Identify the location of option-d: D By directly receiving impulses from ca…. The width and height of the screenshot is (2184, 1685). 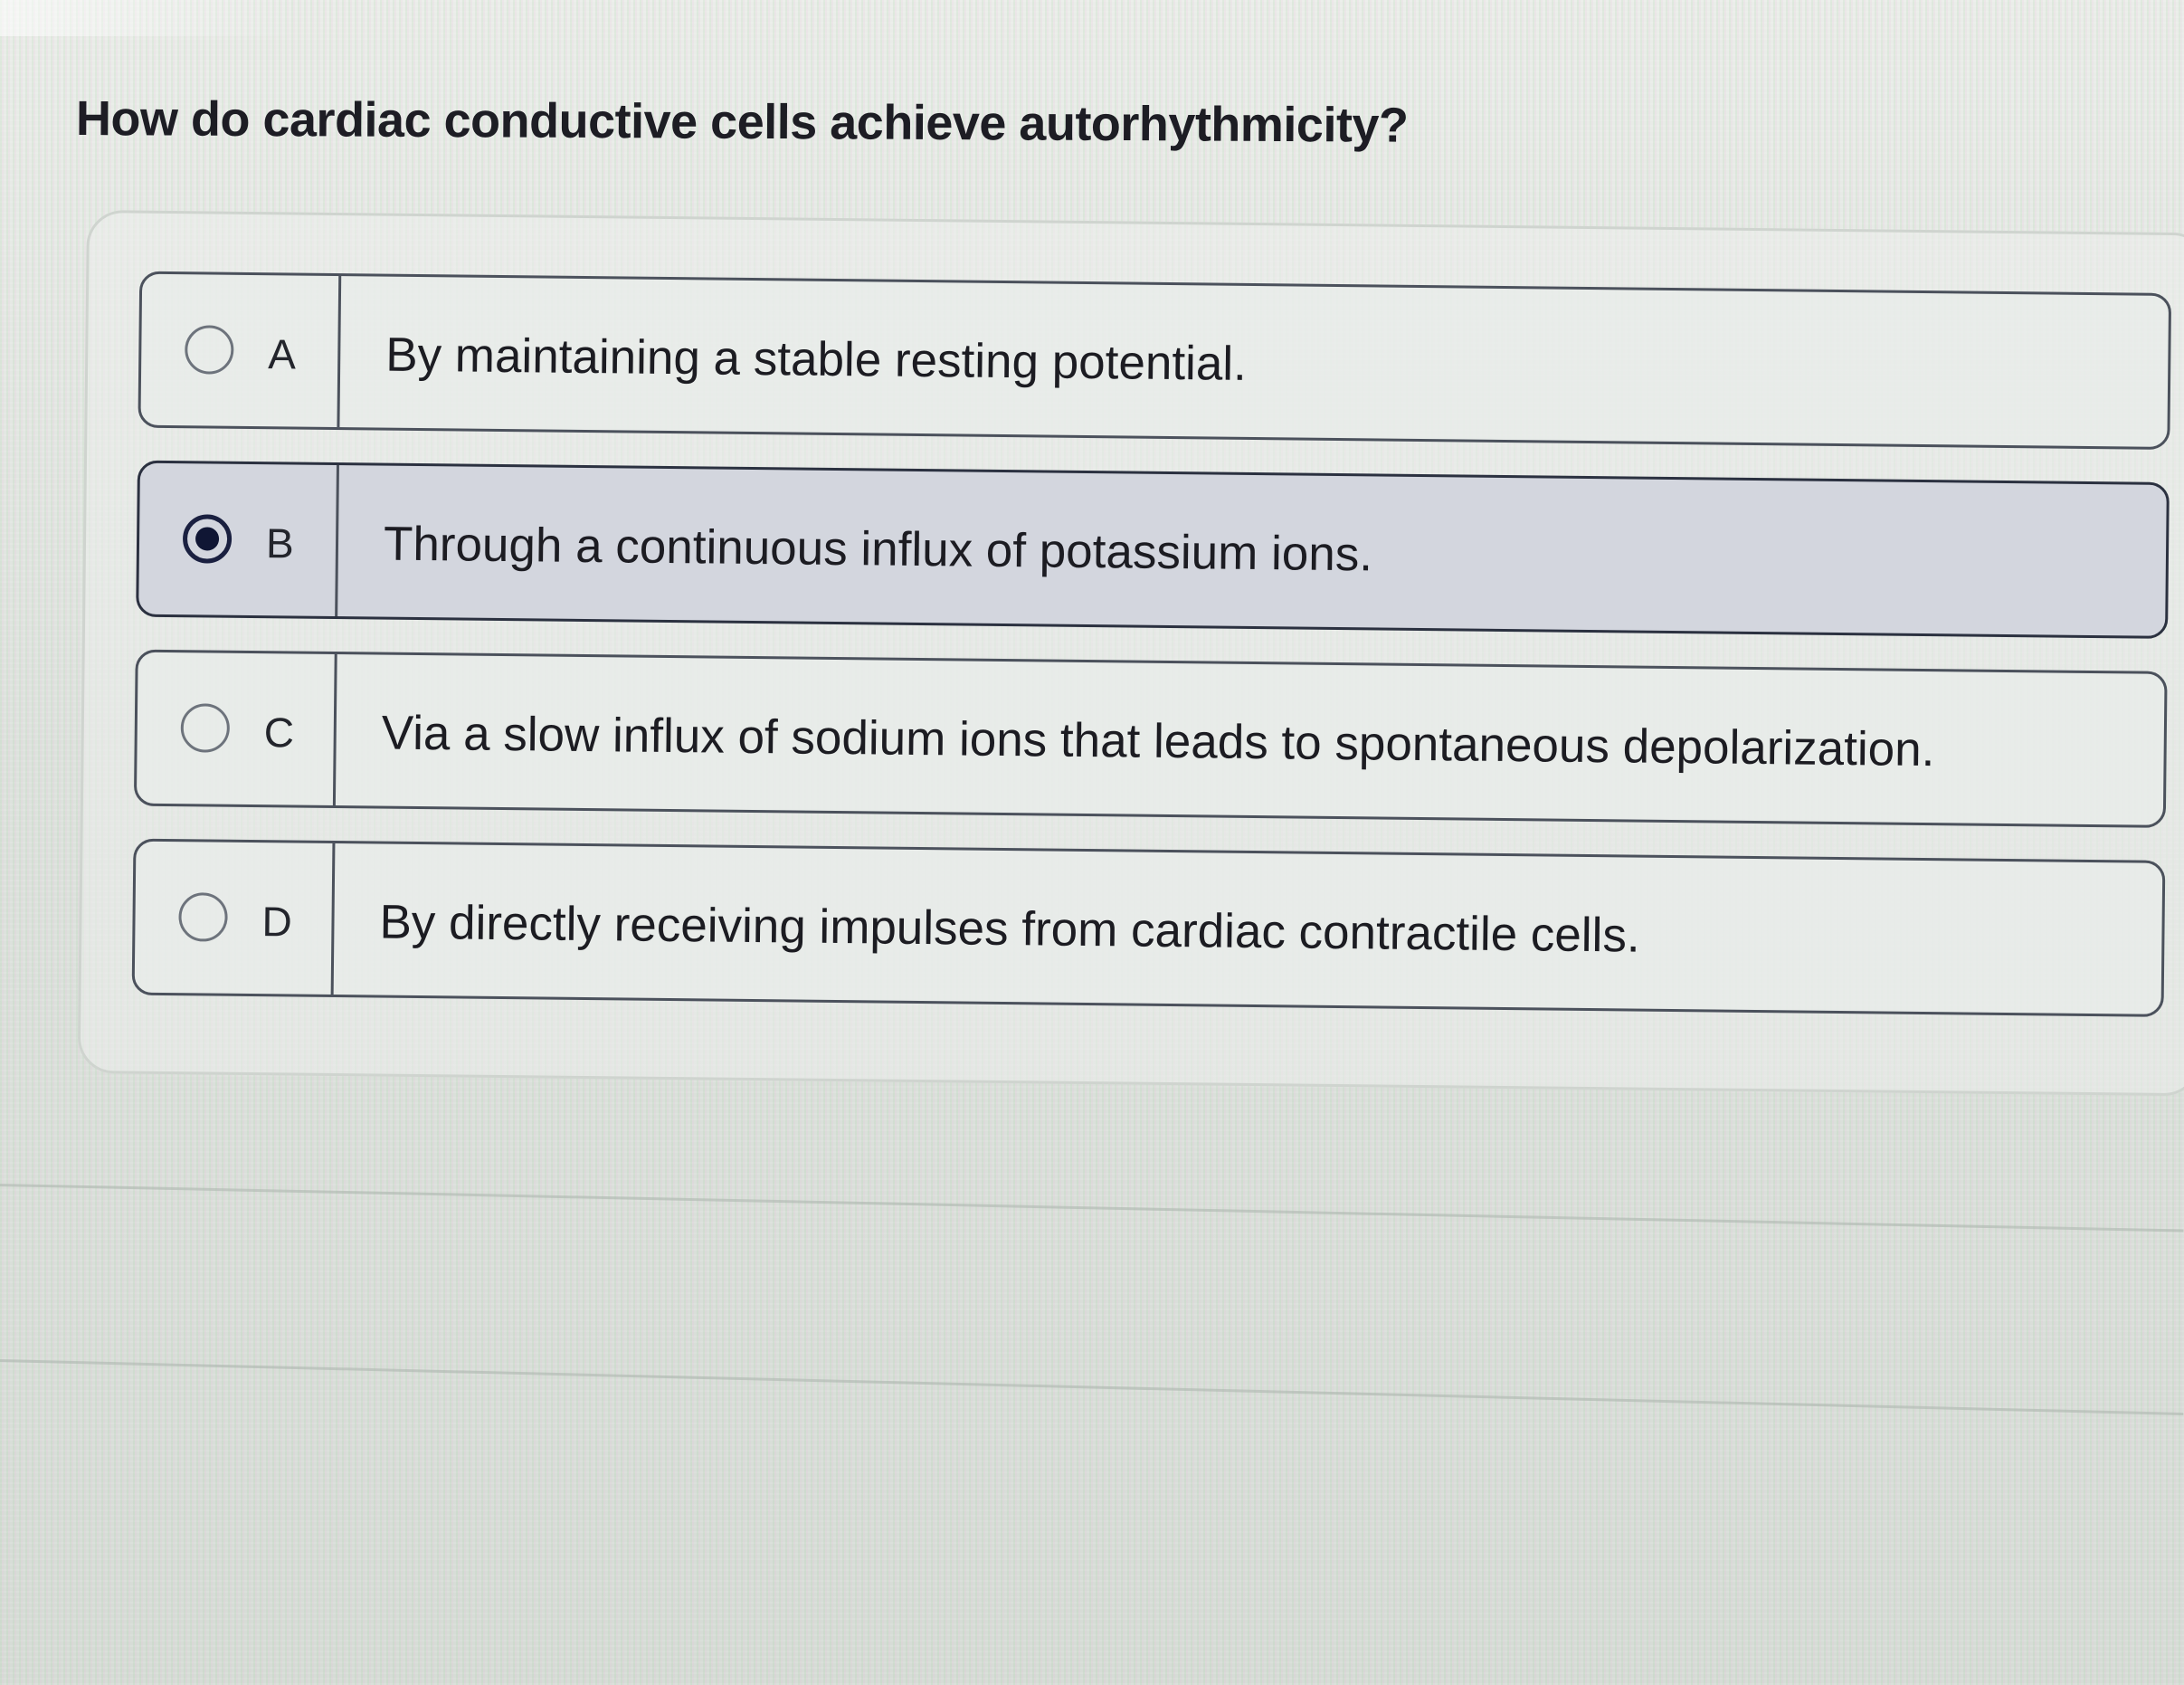
(1148, 927).